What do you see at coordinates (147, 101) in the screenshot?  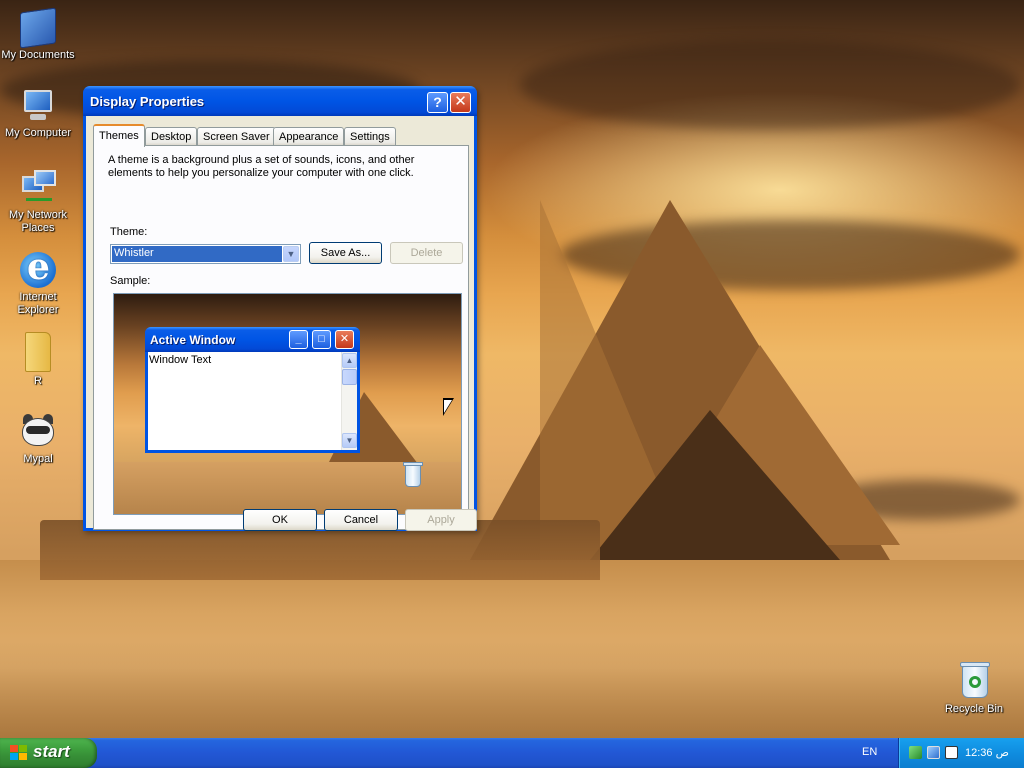 I see `dialog-title: Display Properties` at bounding box center [147, 101].